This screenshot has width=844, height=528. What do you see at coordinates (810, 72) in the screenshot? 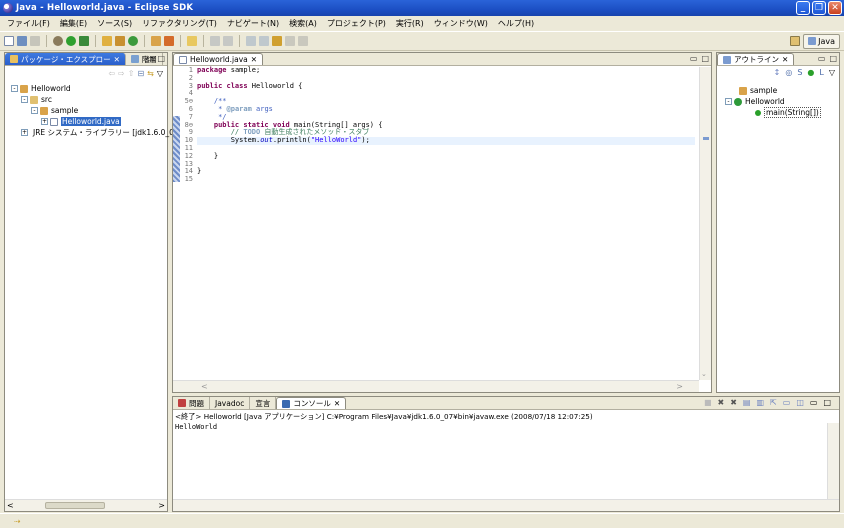
I see `hide-nonpublic-icon: ●` at bounding box center [810, 72].